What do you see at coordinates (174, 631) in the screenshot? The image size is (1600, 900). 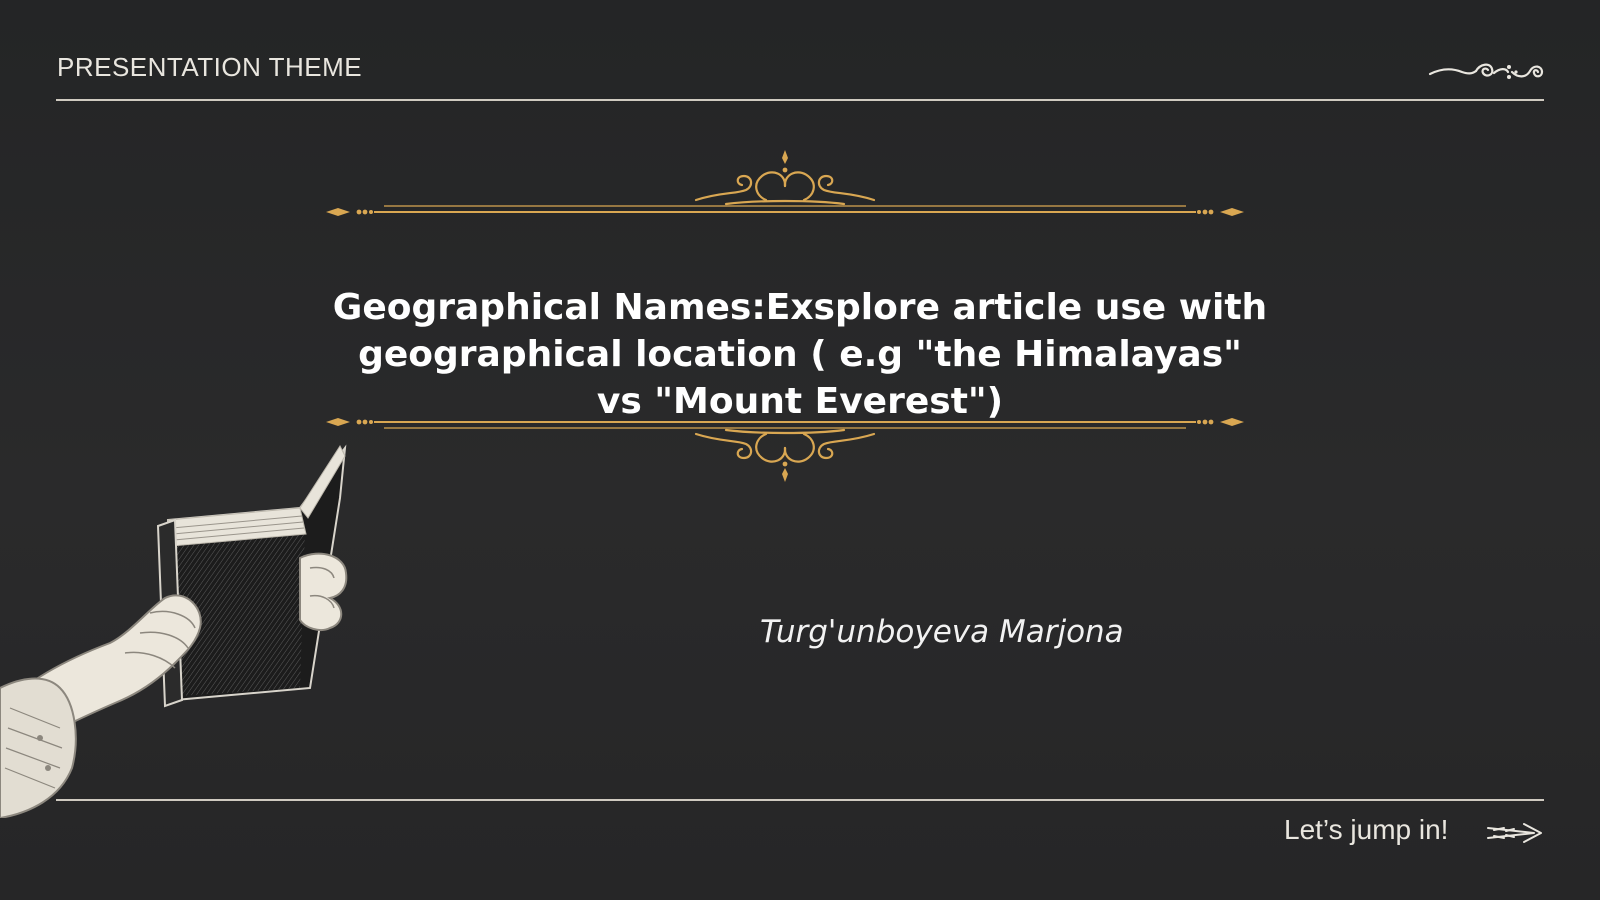 I see `hand-holding-book-icon` at bounding box center [174, 631].